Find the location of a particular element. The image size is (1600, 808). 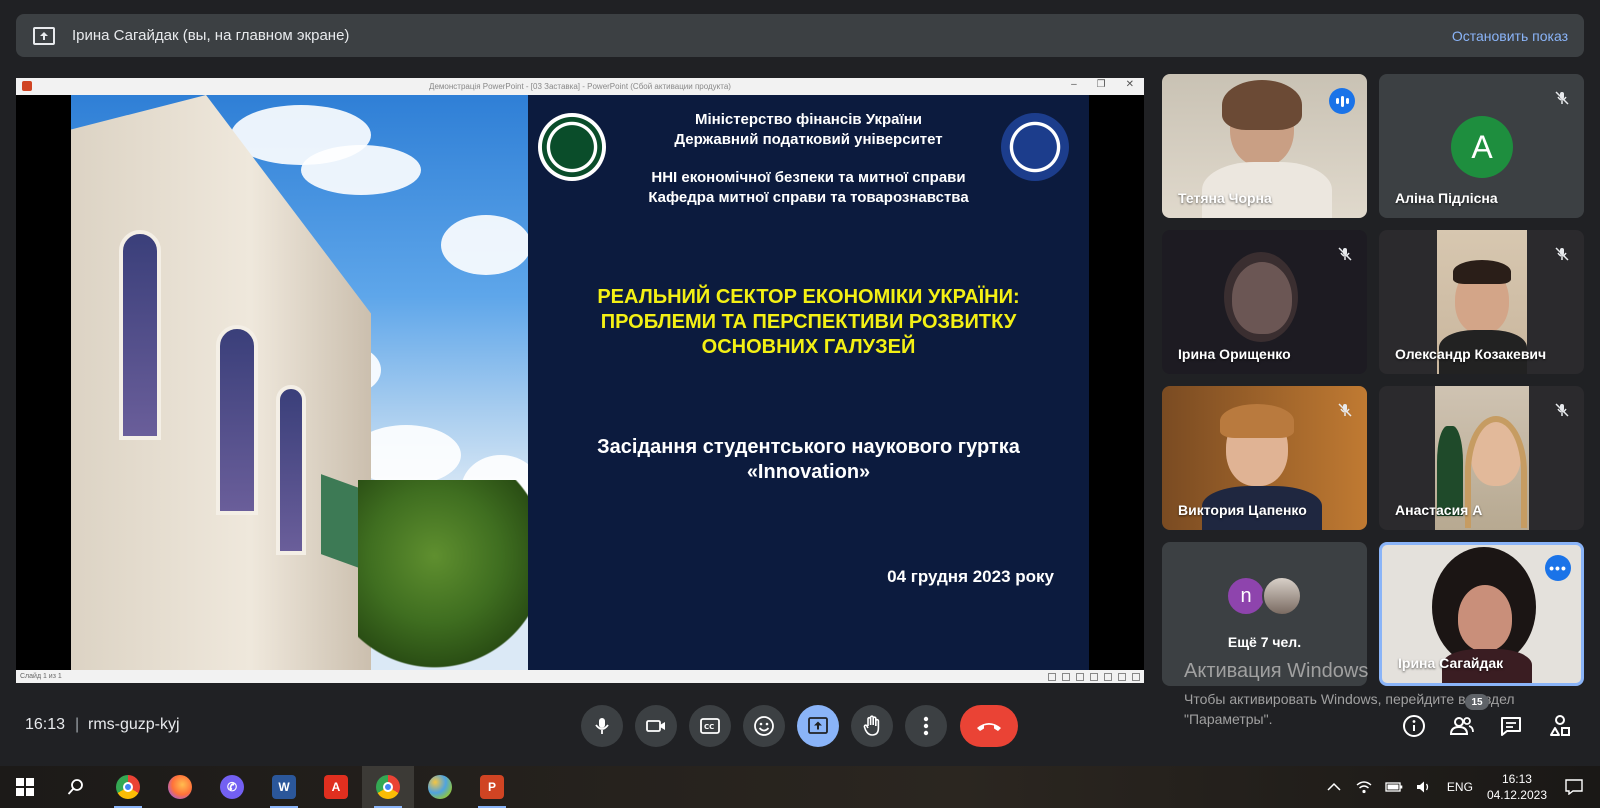

search-icon is located at coordinates (75, 787).